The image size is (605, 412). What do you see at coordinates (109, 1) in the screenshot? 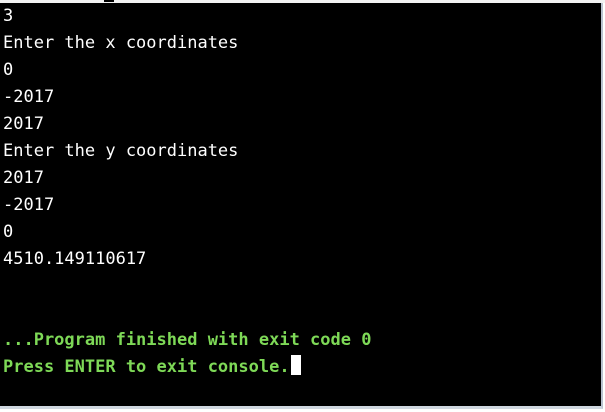
I see `title-mark` at bounding box center [109, 1].